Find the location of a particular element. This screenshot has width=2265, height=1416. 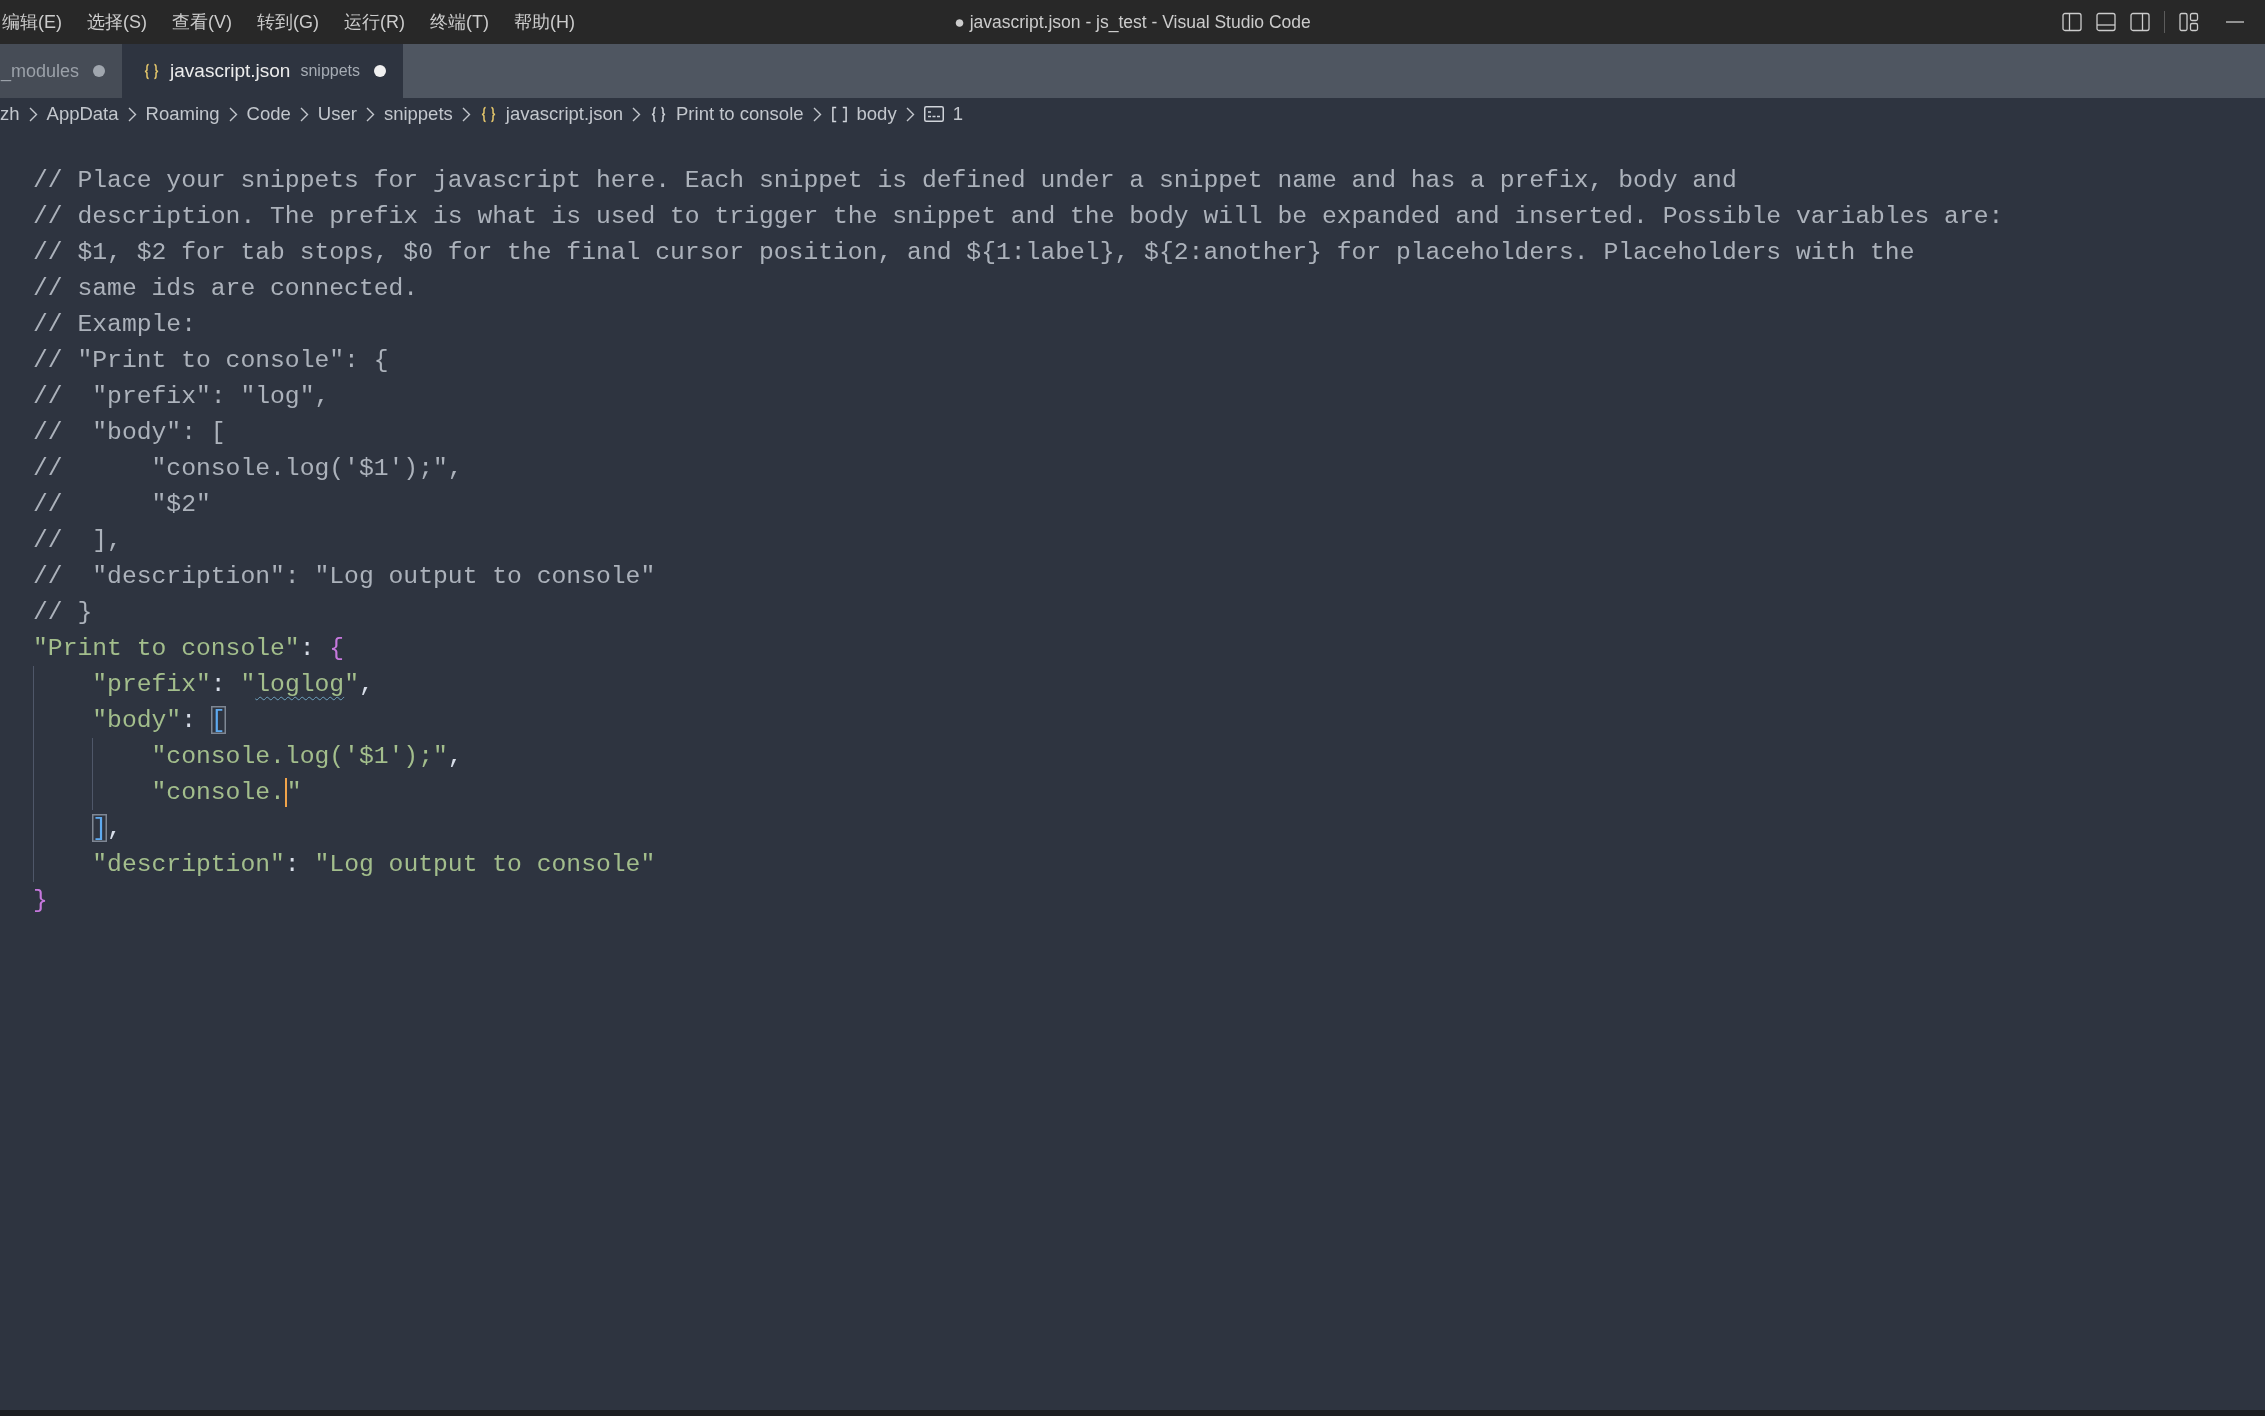

breadcrumb-item: AppData is located at coordinates (82, 114).